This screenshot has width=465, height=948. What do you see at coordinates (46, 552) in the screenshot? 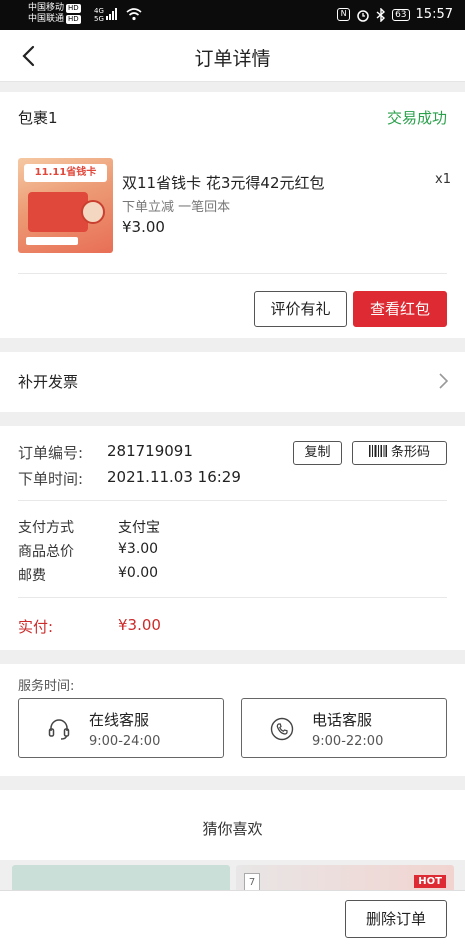
I see `goods-total-label: 商品总价` at bounding box center [46, 552].